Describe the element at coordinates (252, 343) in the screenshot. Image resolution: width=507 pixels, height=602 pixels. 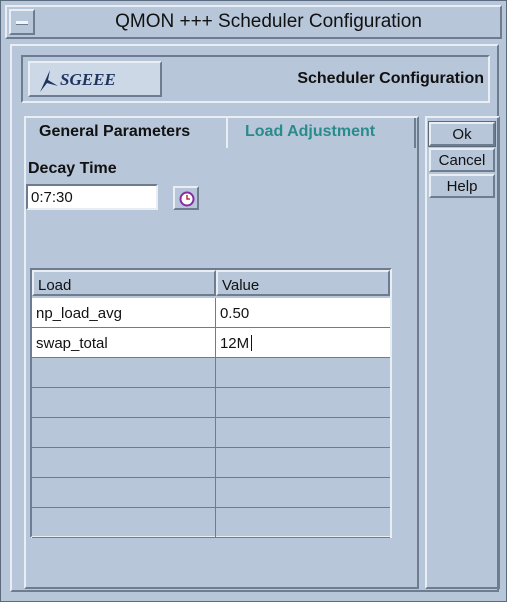
I see `text-cursor` at that location.